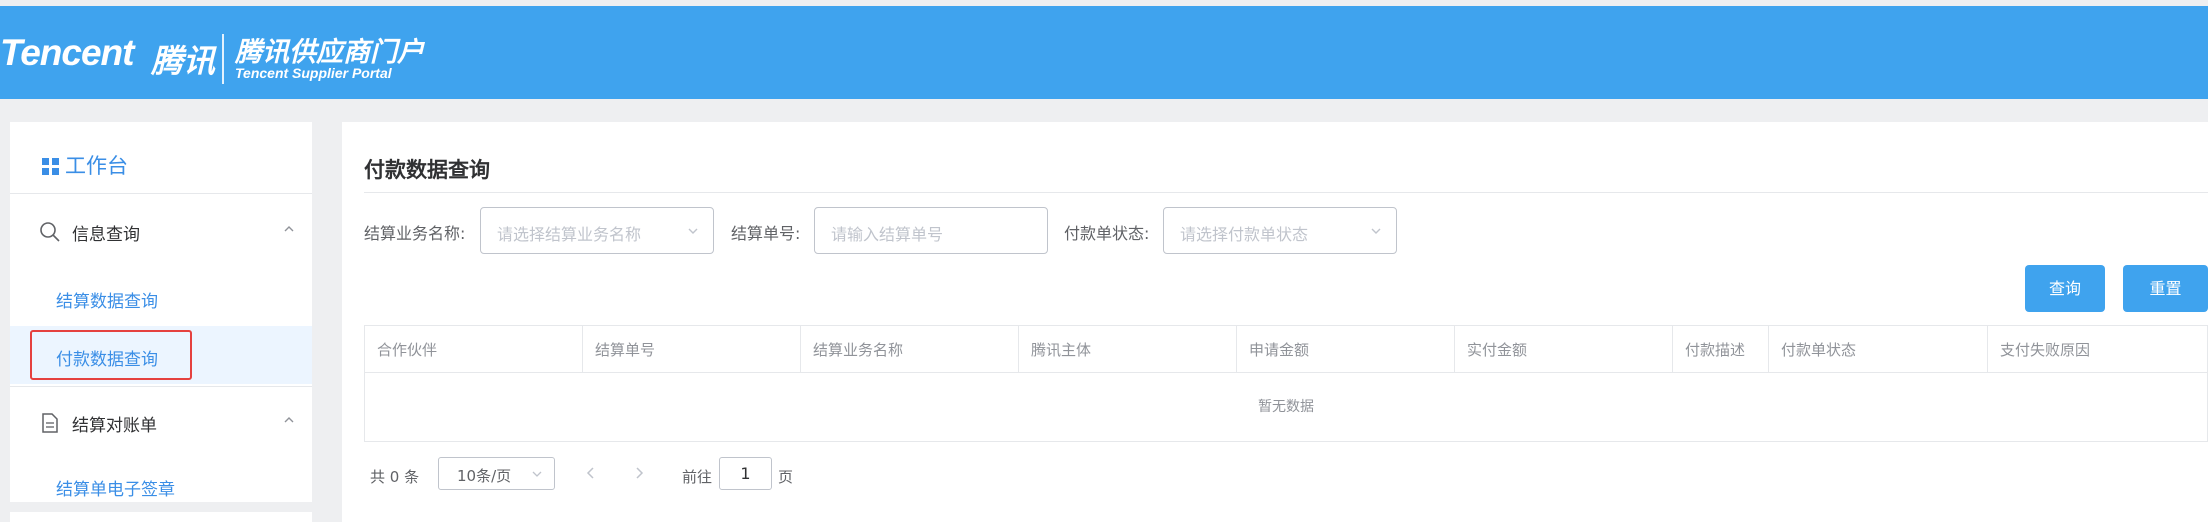  What do you see at coordinates (1128, 349) in the screenshot?
I see `column-header: 腾讯主体` at bounding box center [1128, 349].